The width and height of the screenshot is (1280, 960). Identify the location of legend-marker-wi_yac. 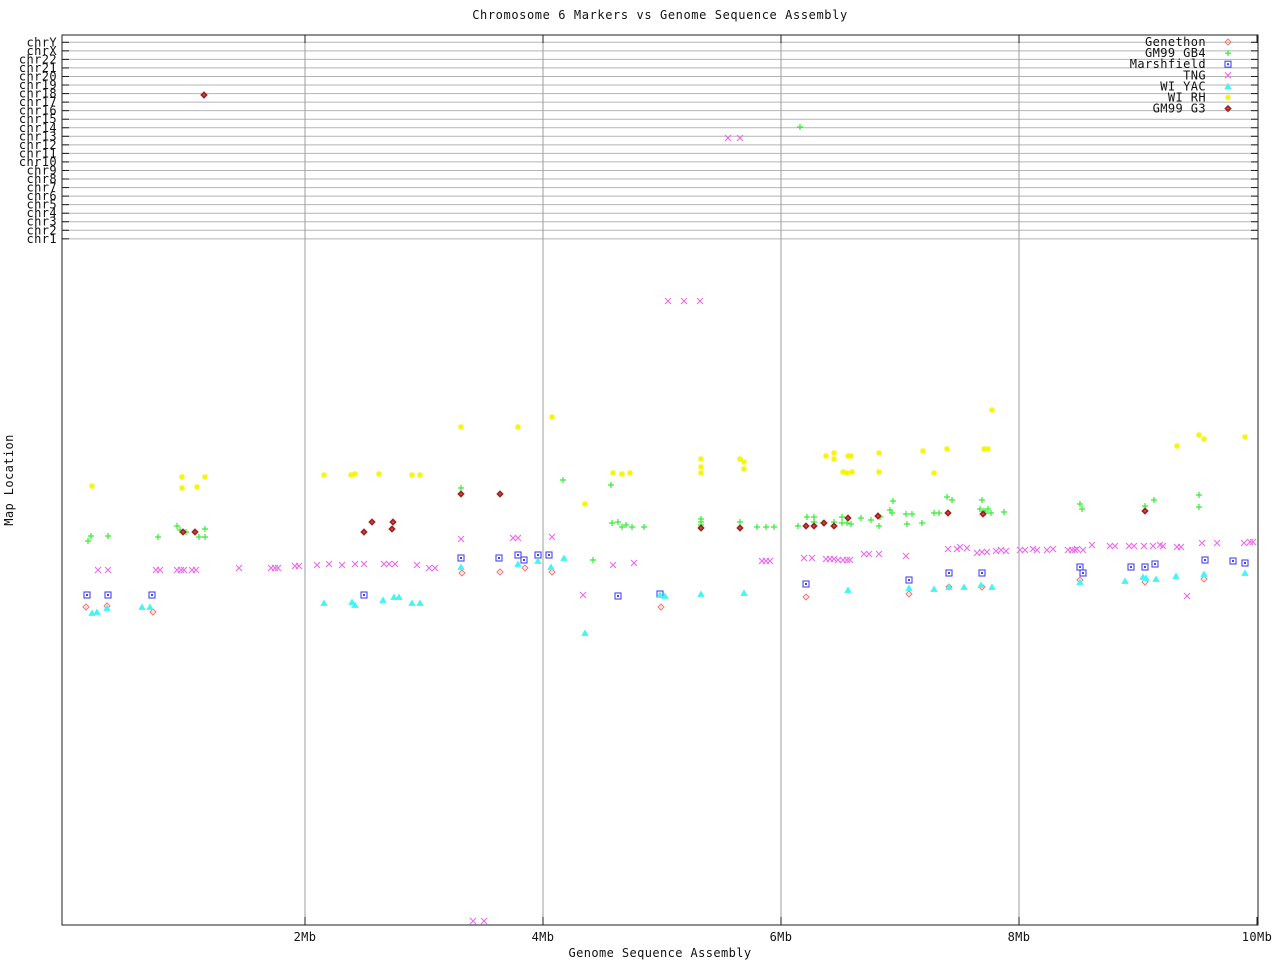
(1228, 86).